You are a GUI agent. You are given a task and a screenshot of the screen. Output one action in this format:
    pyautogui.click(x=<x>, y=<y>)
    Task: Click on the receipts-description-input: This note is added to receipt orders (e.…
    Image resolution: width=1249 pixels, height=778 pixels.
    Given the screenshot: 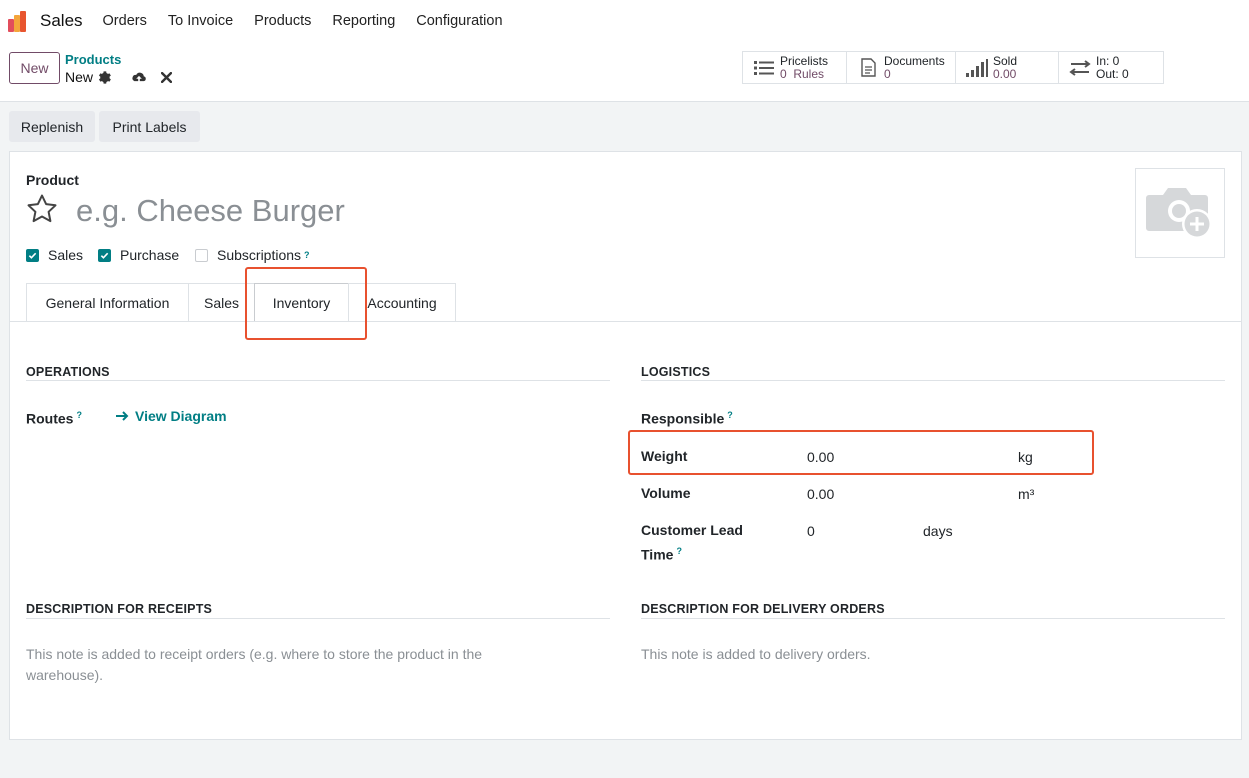 What is the action you would take?
    pyautogui.click(x=306, y=665)
    